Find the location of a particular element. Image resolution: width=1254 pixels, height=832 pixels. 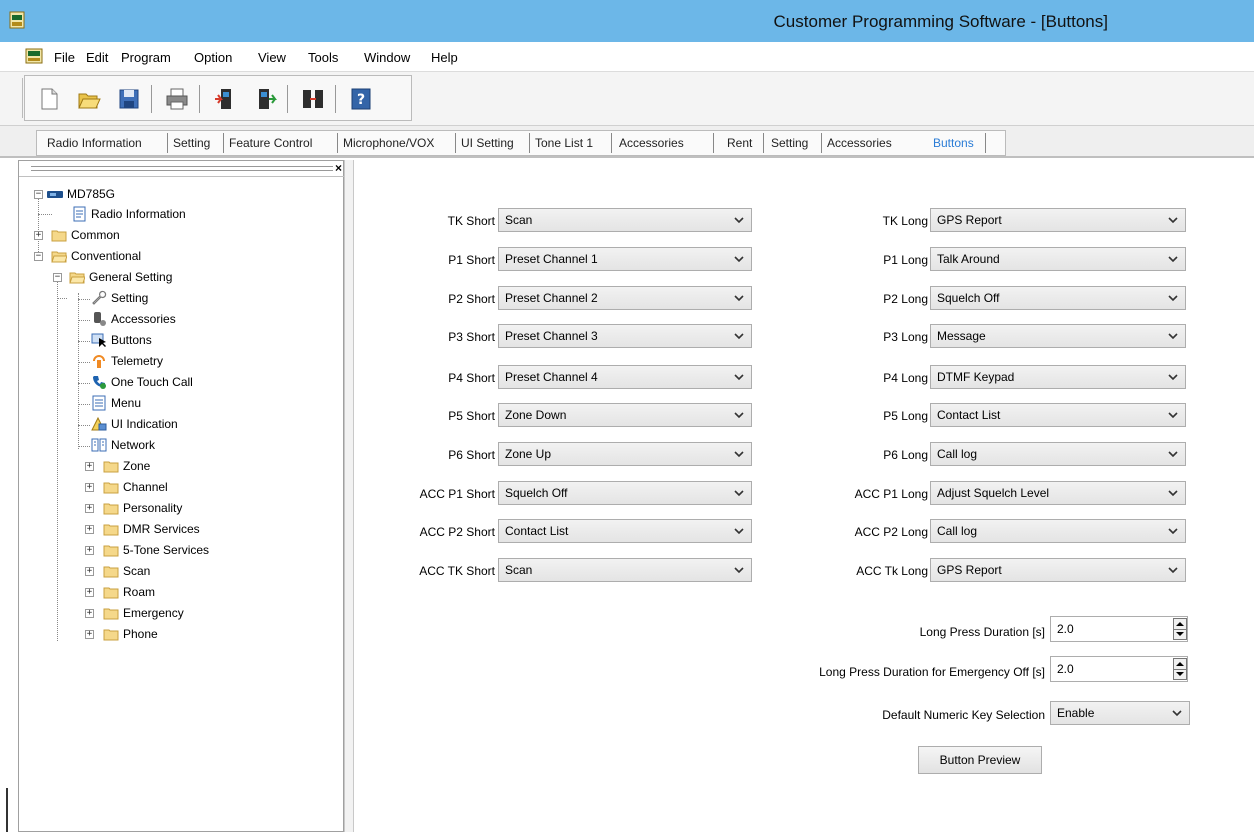

app-menu-icon is located at coordinates (34, 56).